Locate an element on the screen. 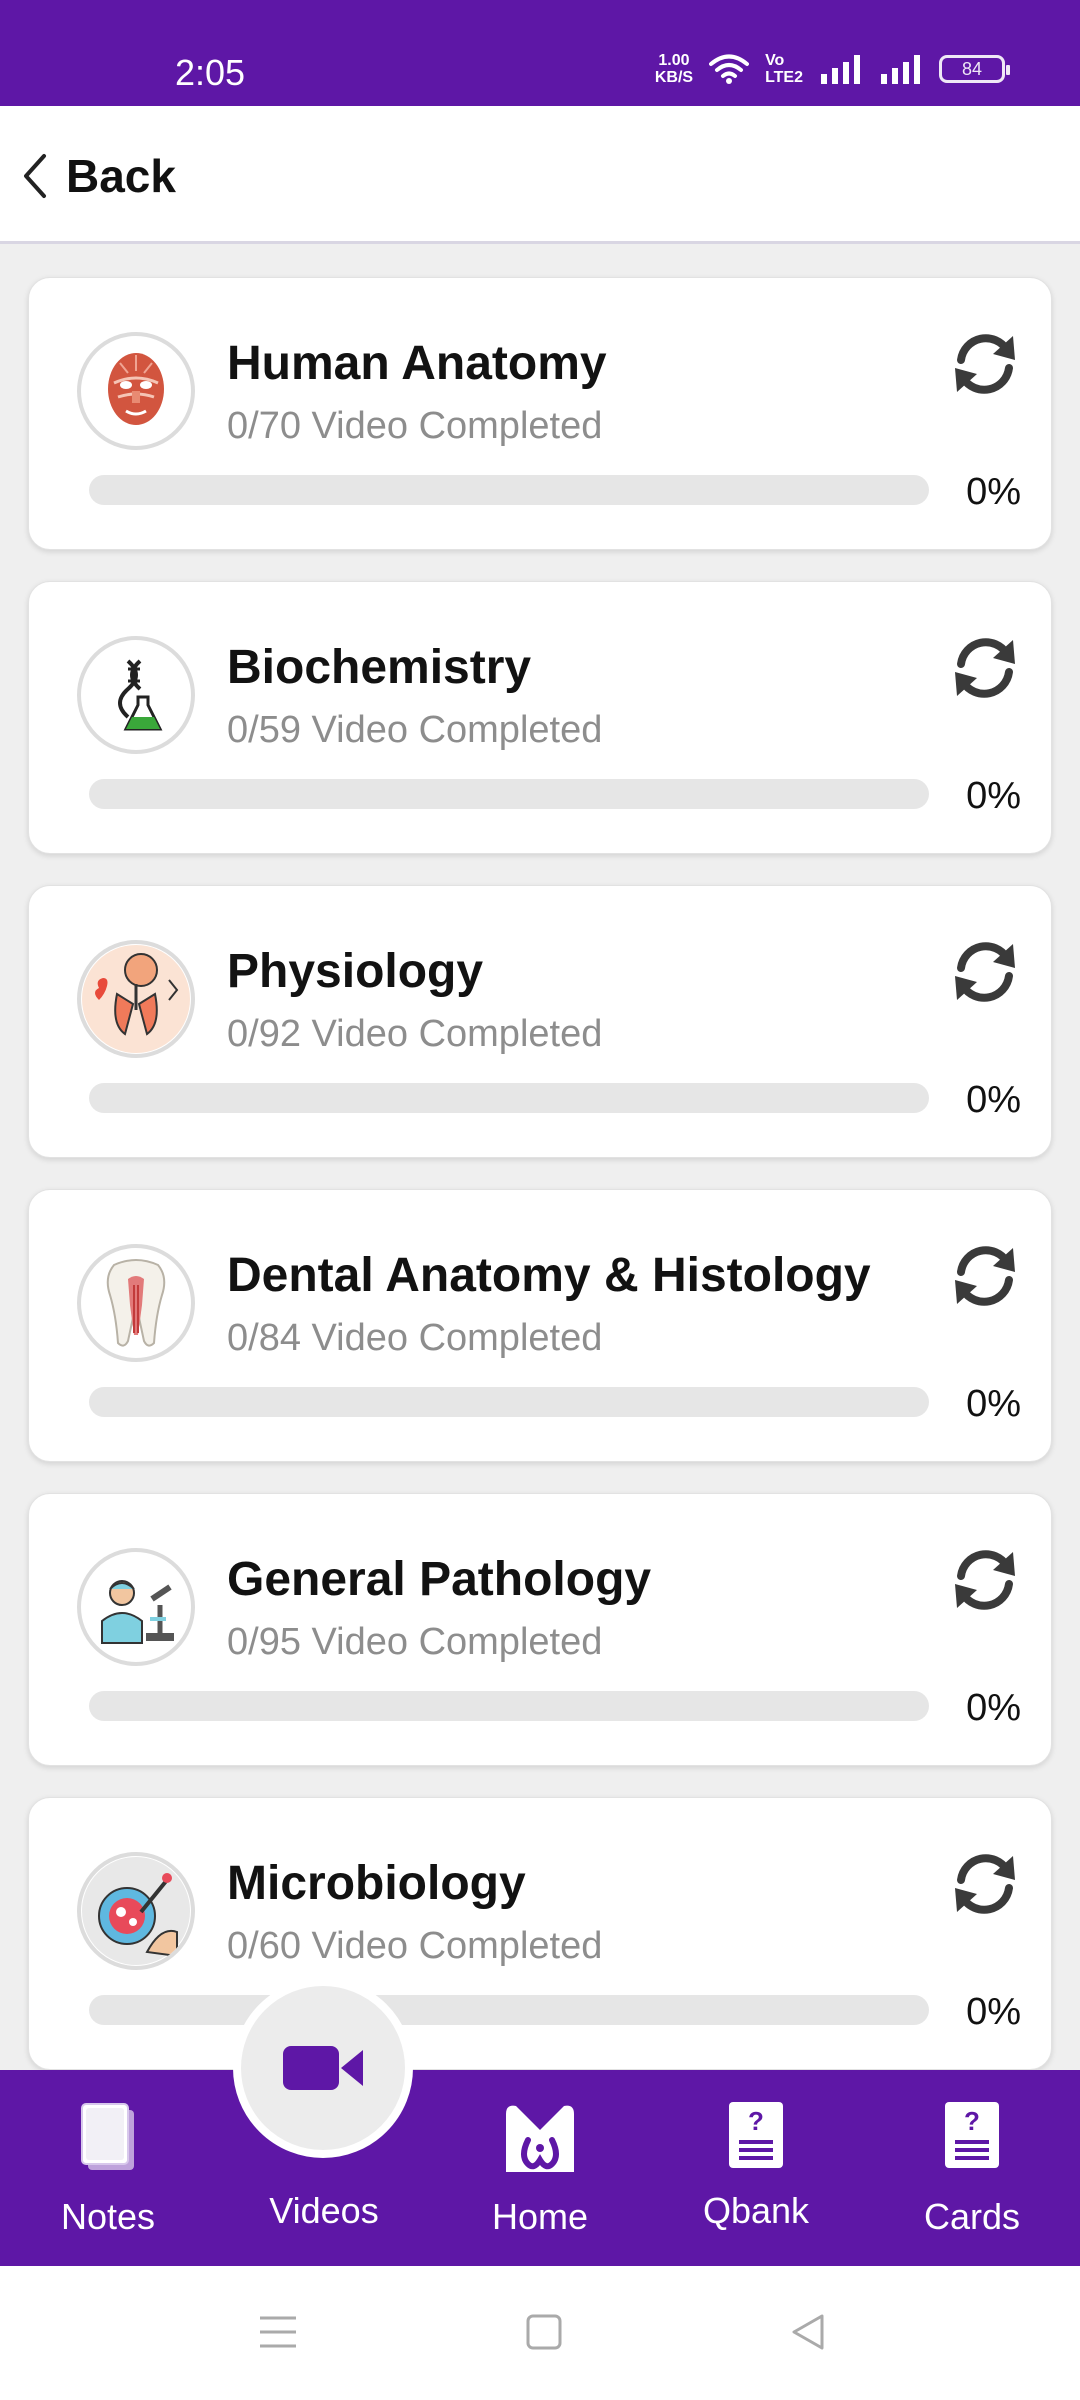 This screenshot has width=1080, height=2400. network-speed-value: 1.00 is located at coordinates (674, 60).